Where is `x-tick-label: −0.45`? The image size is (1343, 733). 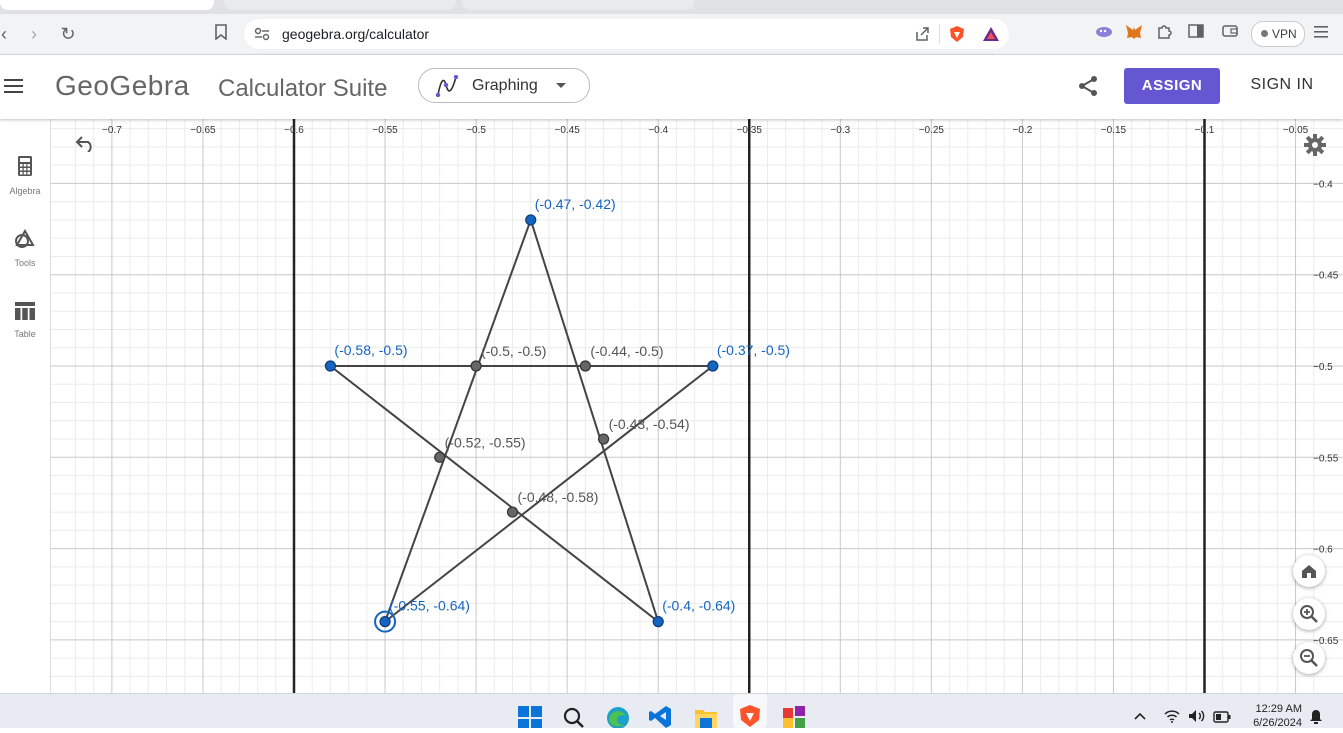 x-tick-label: −0.45 is located at coordinates (567, 130).